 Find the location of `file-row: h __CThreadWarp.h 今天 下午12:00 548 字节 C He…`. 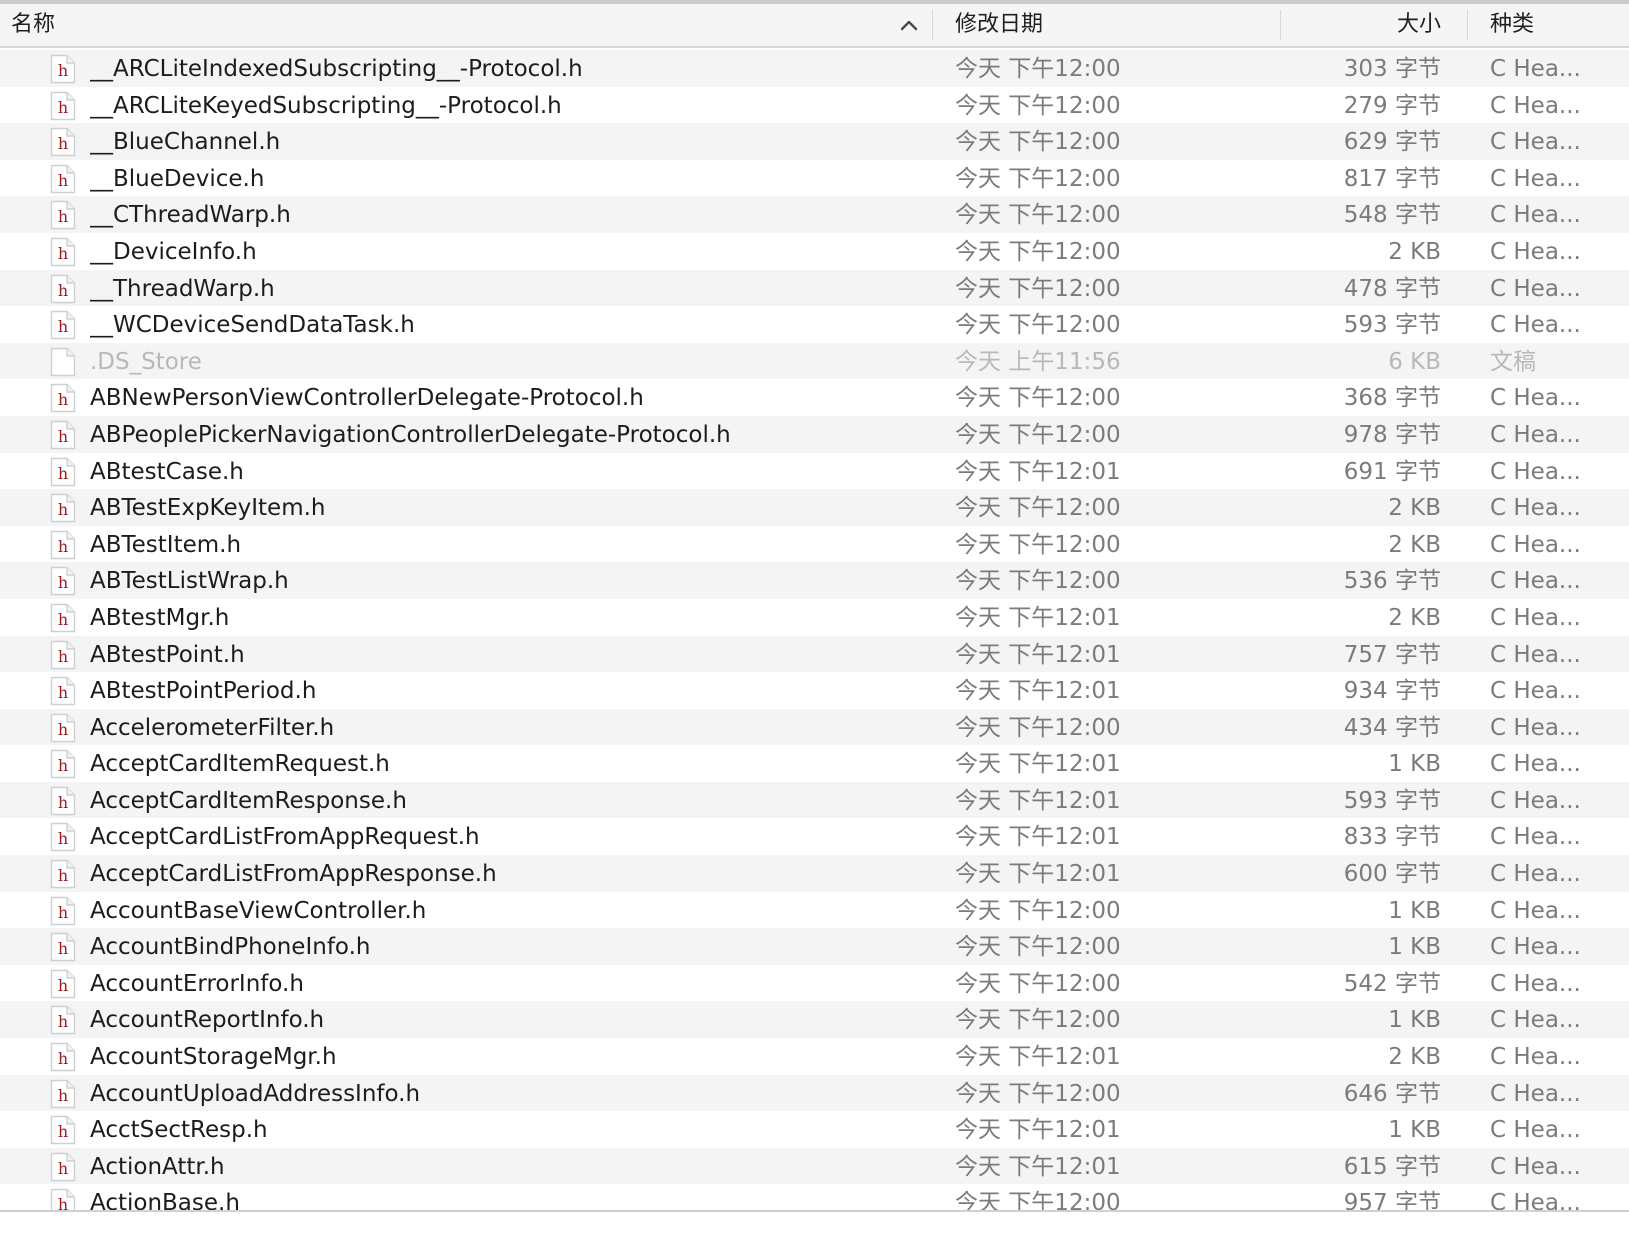

file-row: h __CThreadWarp.h 今天 下午12:00 548 字节 C He… is located at coordinates (814, 214).